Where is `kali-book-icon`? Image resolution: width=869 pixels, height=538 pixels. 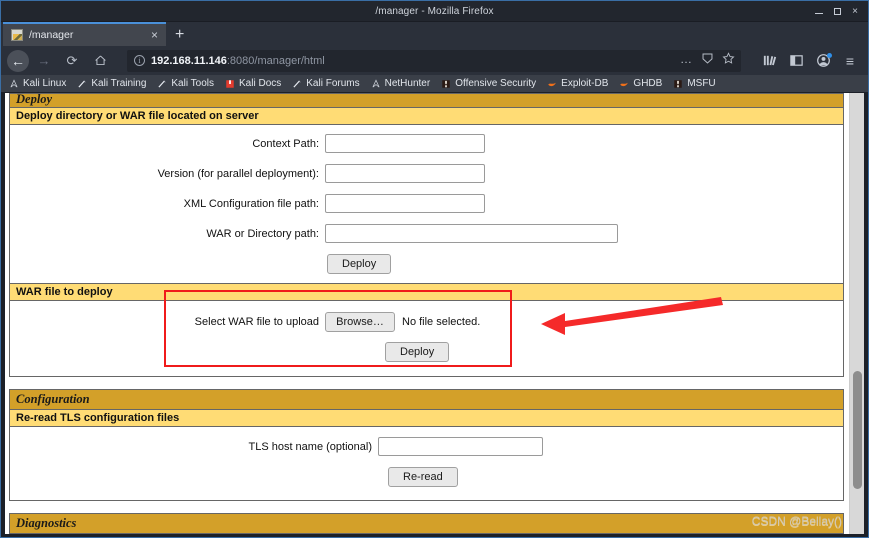
kali-book-icon is located at coordinates (230, 83).